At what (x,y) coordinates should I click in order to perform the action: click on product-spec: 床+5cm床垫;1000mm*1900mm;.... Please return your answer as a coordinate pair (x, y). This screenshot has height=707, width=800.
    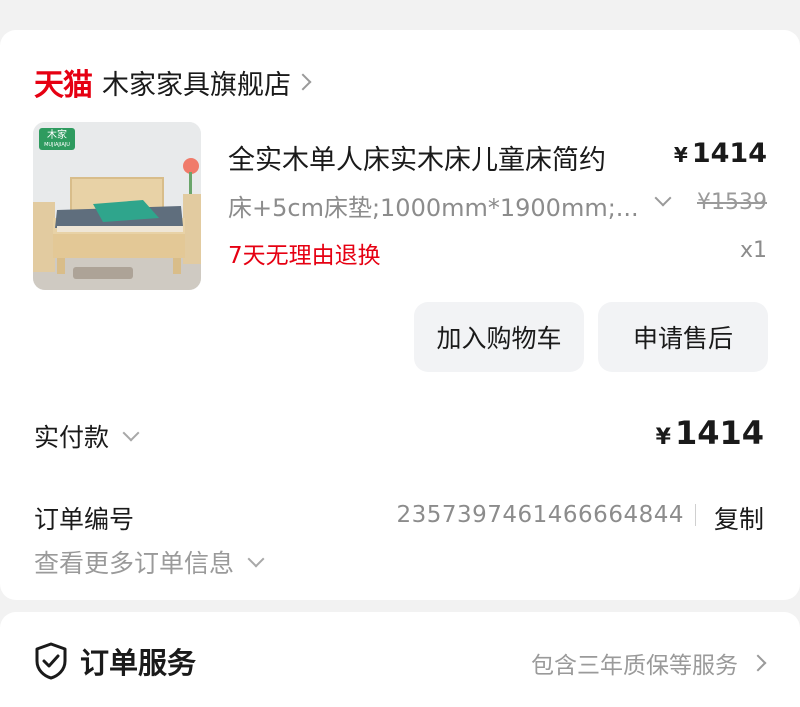
    Looking at the image, I should click on (440, 205).